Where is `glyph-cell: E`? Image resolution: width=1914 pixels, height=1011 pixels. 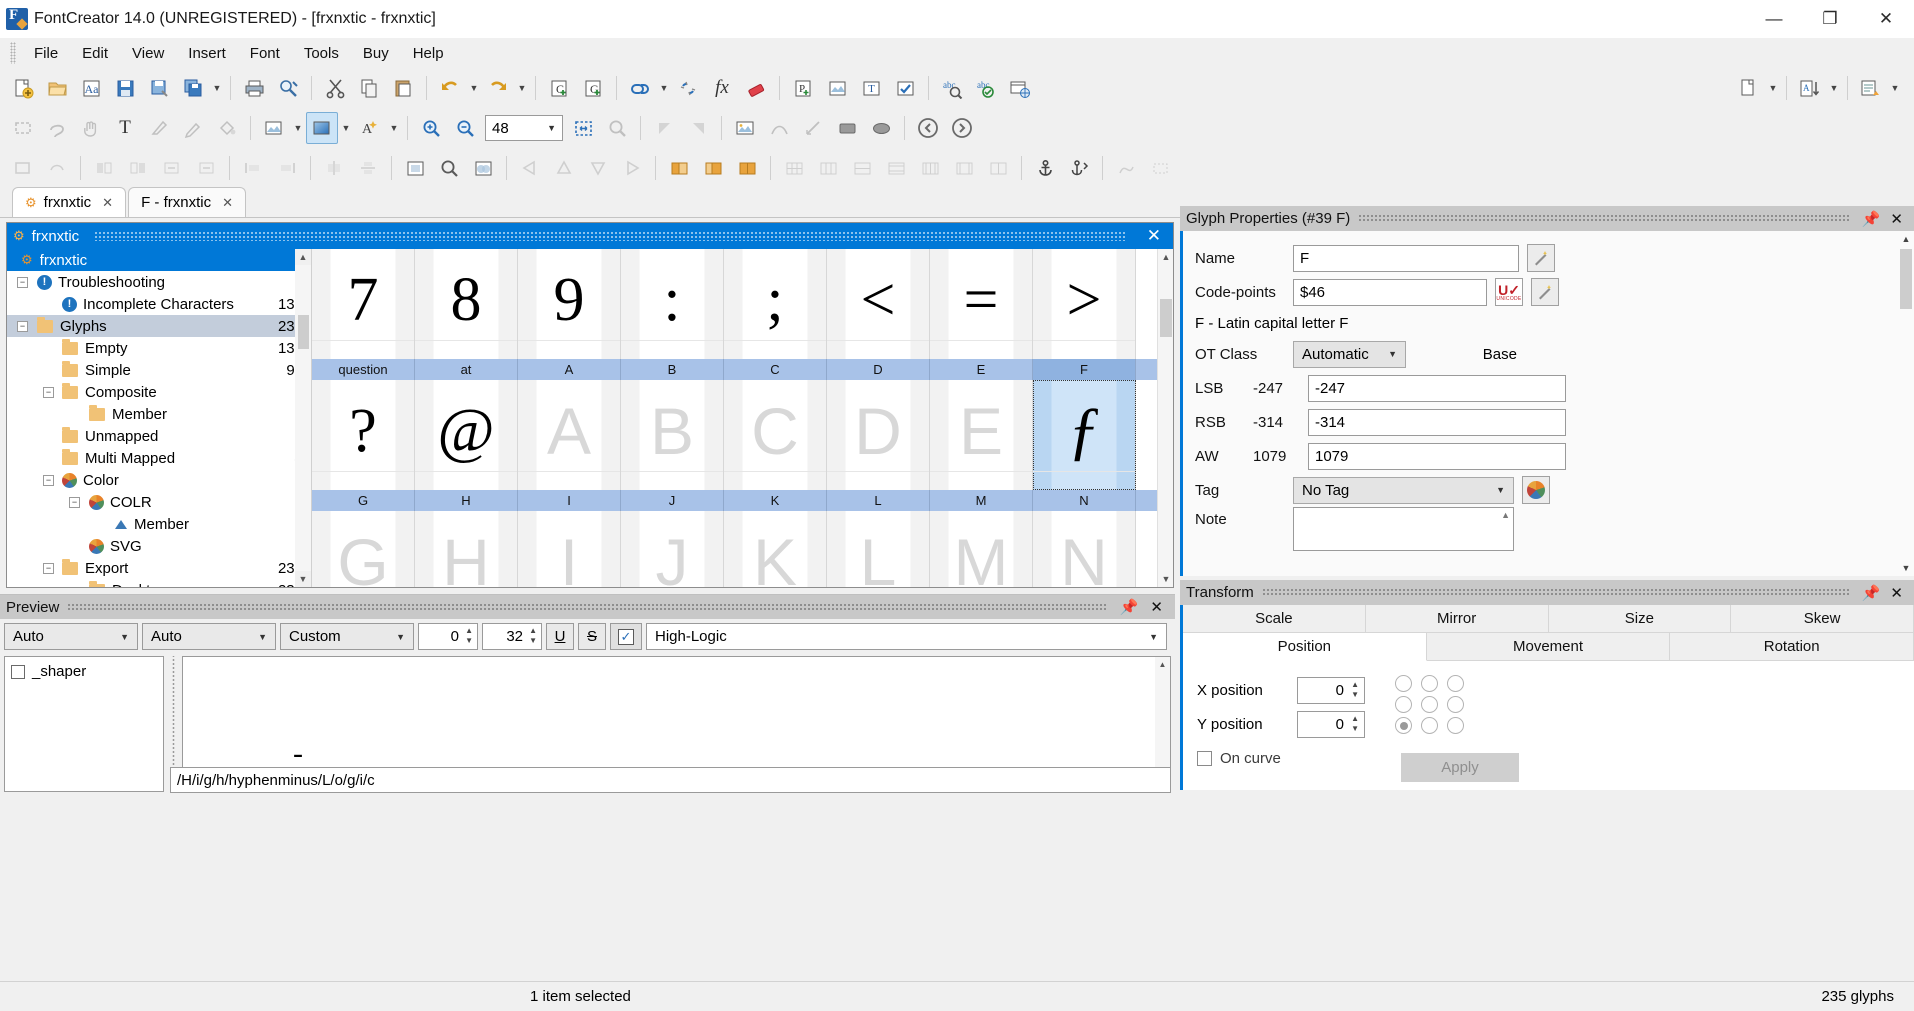 glyph-cell: E is located at coordinates (981, 435).